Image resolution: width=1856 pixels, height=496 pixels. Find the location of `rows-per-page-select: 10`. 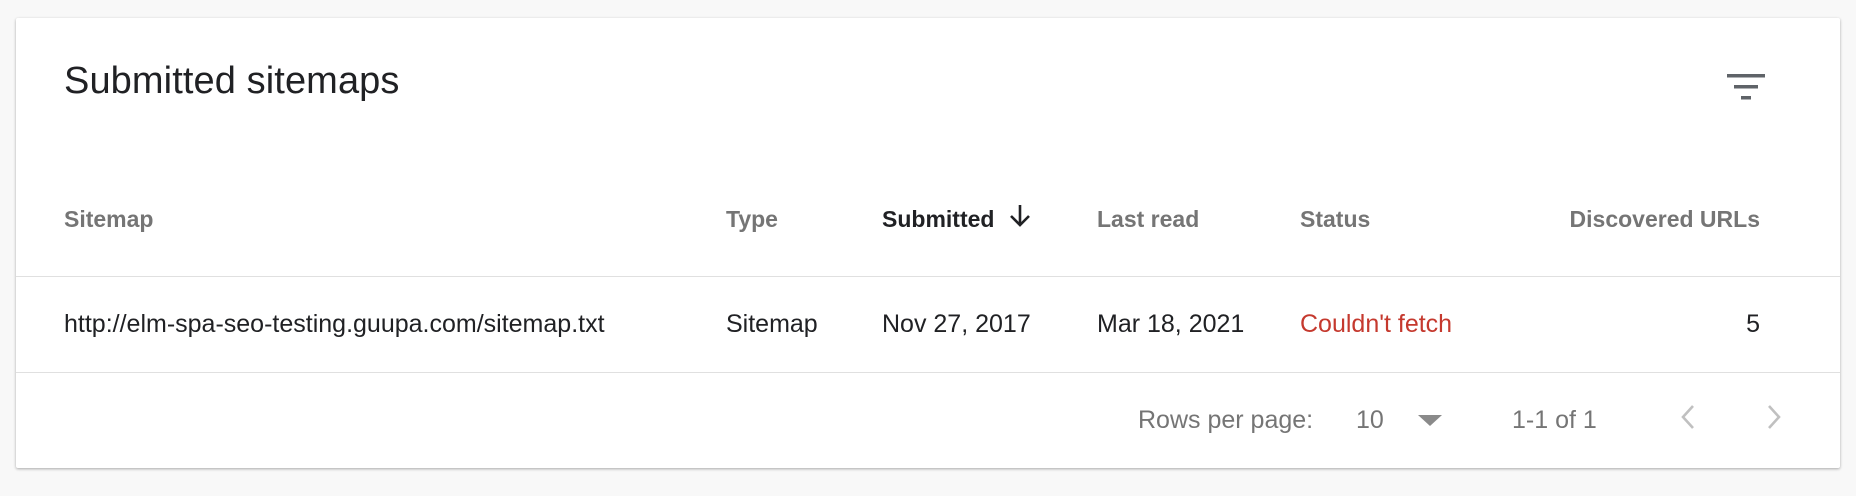

rows-per-page-select: 10 is located at coordinates (1399, 420).